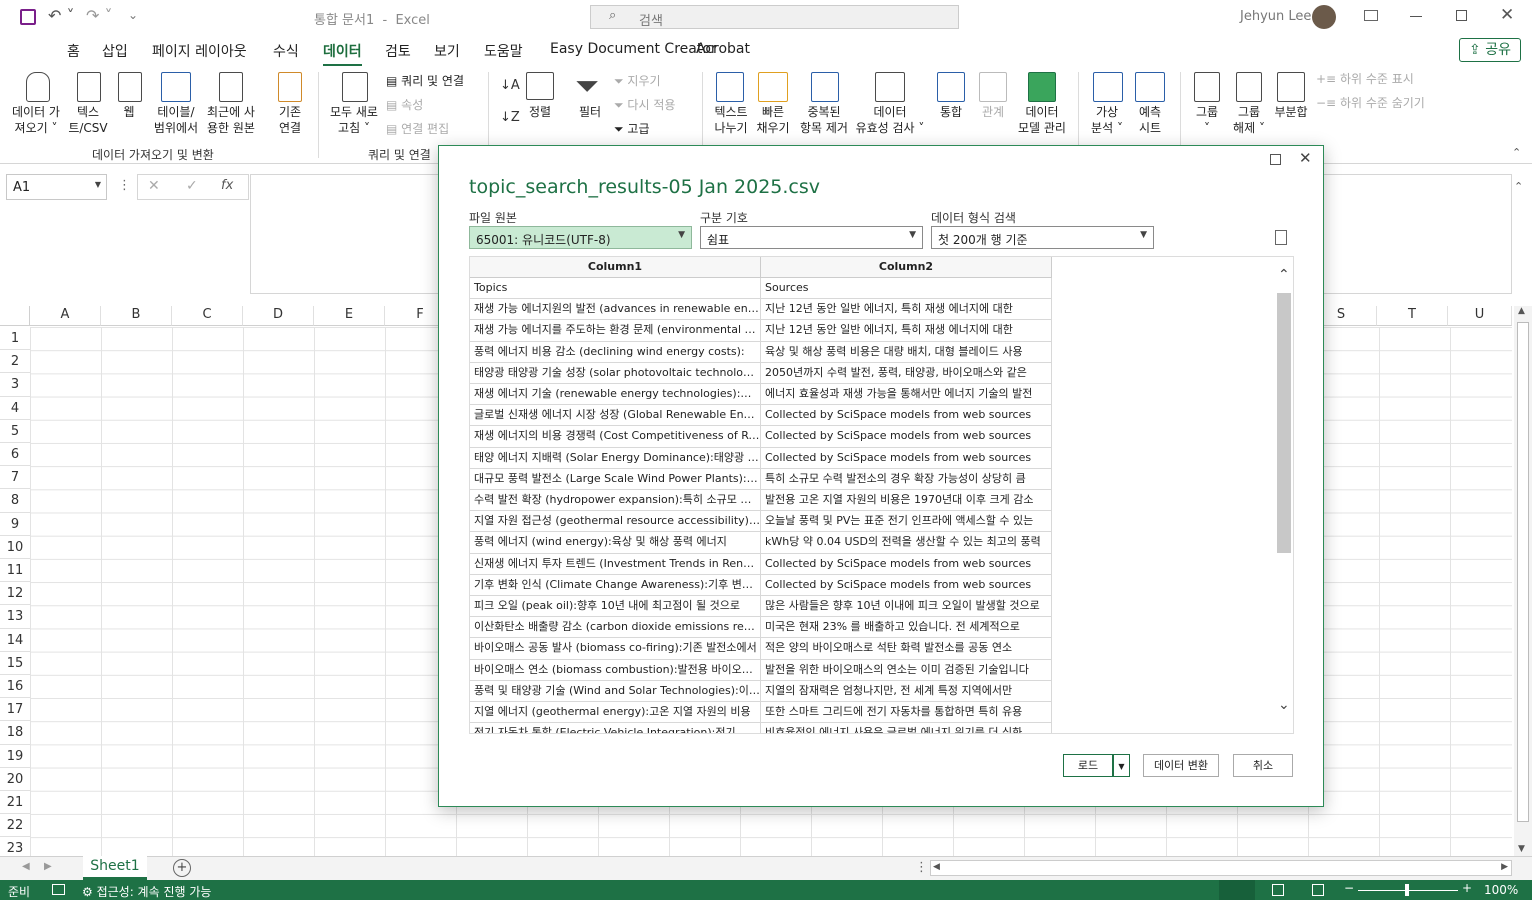 This screenshot has width=1532, height=900. What do you see at coordinates (15, 756) in the screenshot?
I see `row-header: 19` at bounding box center [15, 756].